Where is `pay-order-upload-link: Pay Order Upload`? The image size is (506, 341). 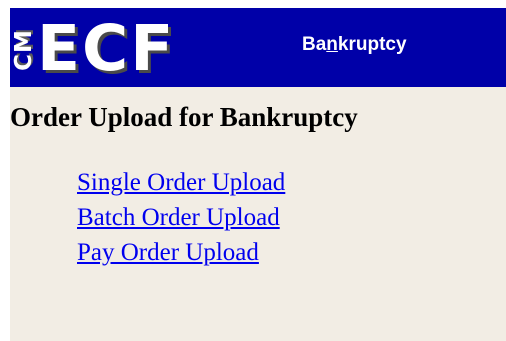
pay-order-upload-link: Pay Order Upload is located at coordinates (168, 252).